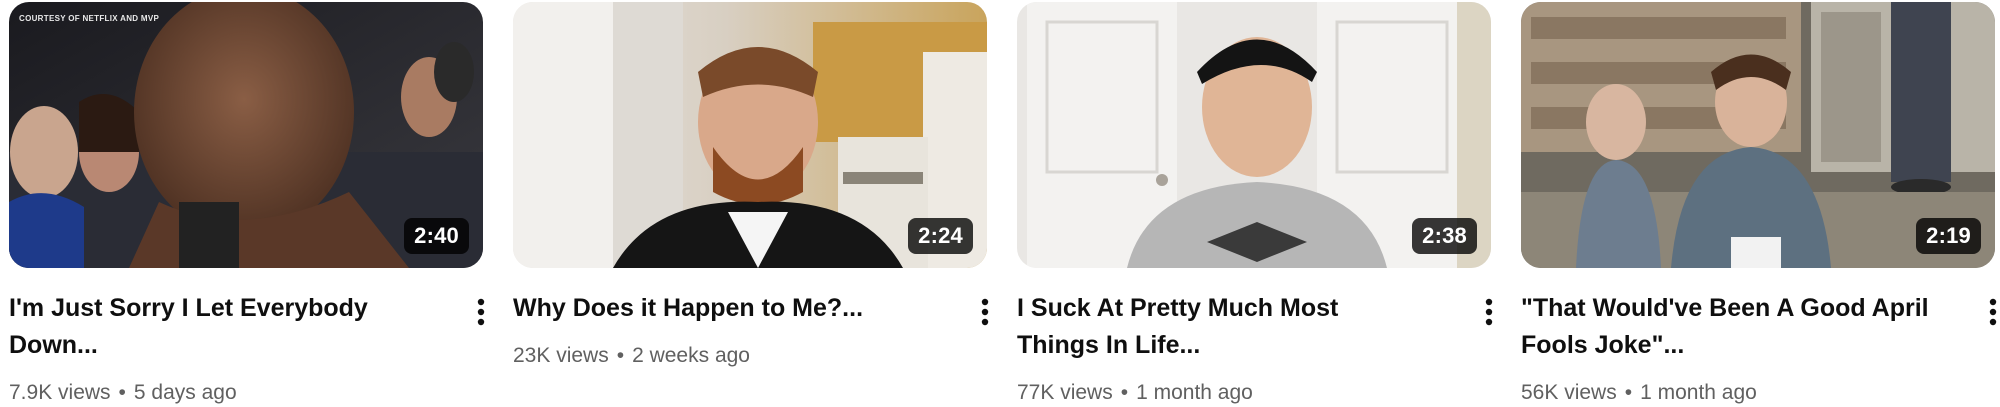 The height and width of the screenshot is (407, 2000). I want to click on duration-badge: 2:24, so click(940, 236).